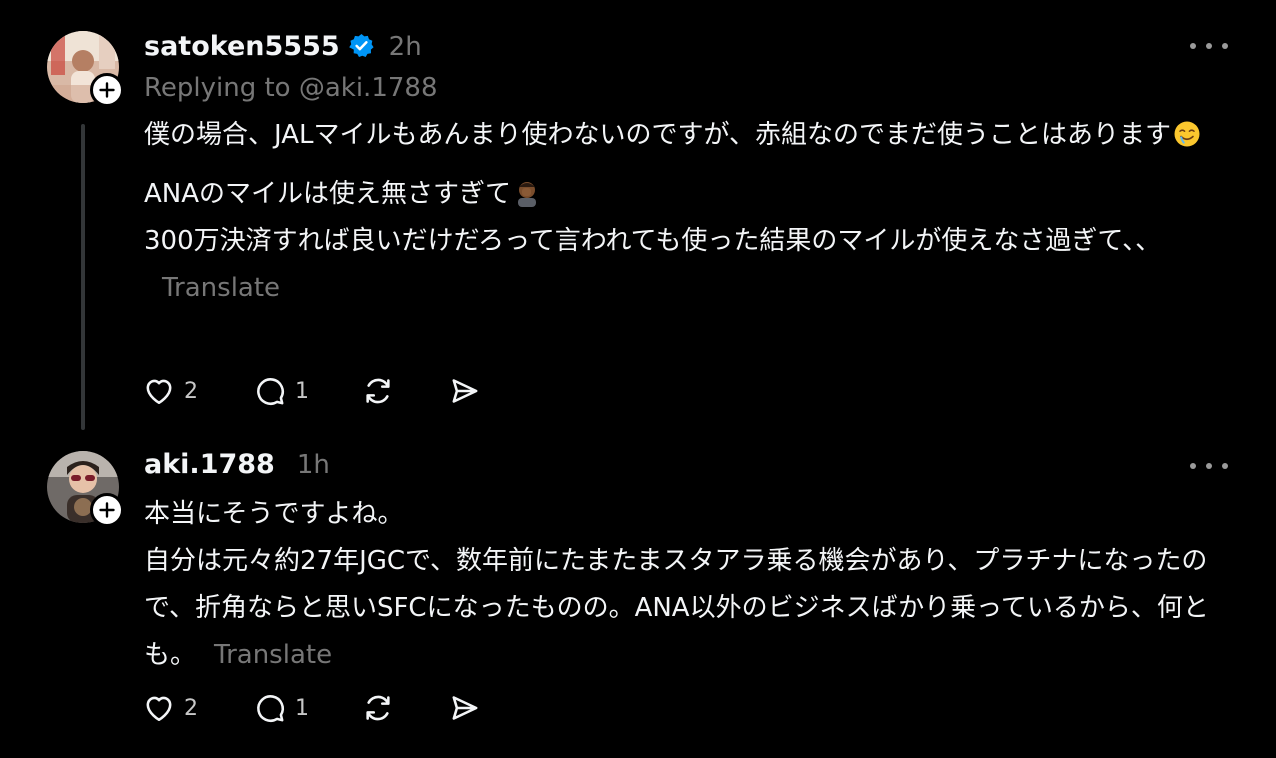 This screenshot has width=1276, height=758. I want to click on thread-line, so click(83, 277).